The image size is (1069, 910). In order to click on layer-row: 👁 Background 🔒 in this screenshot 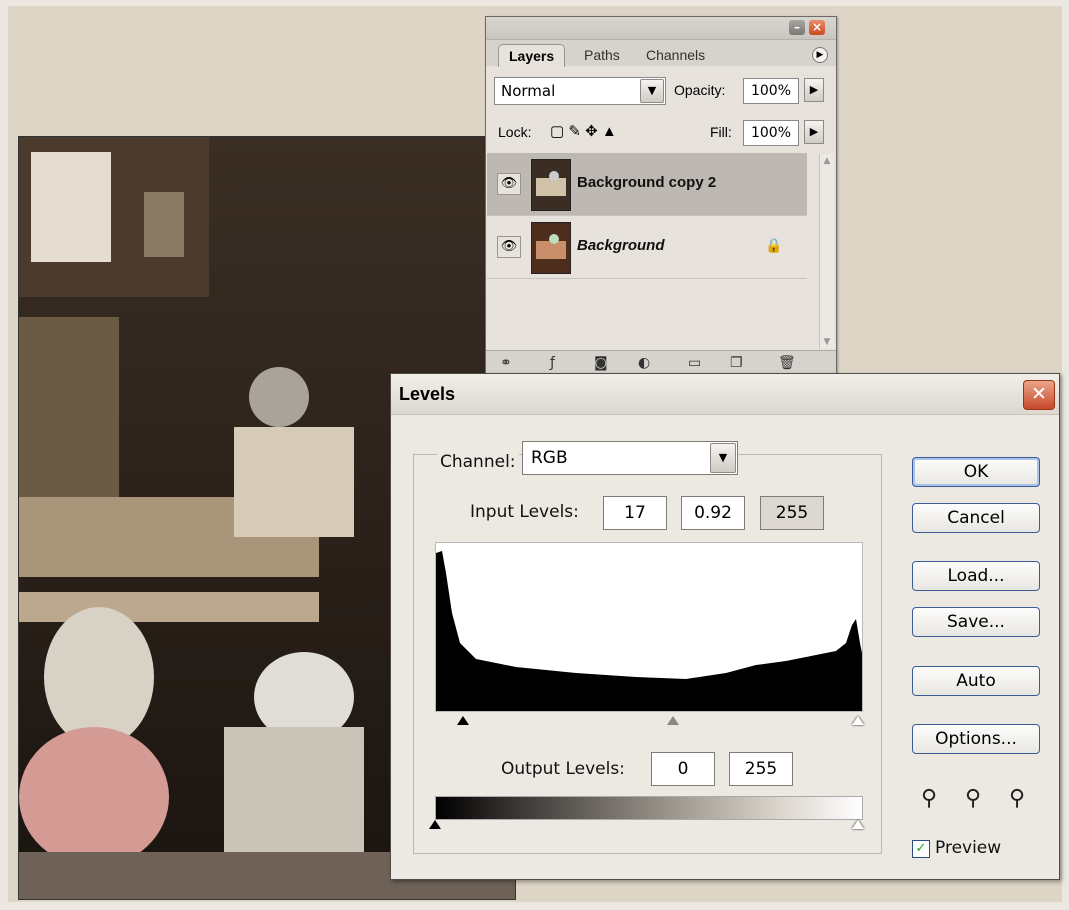, I will do `click(647, 247)`.